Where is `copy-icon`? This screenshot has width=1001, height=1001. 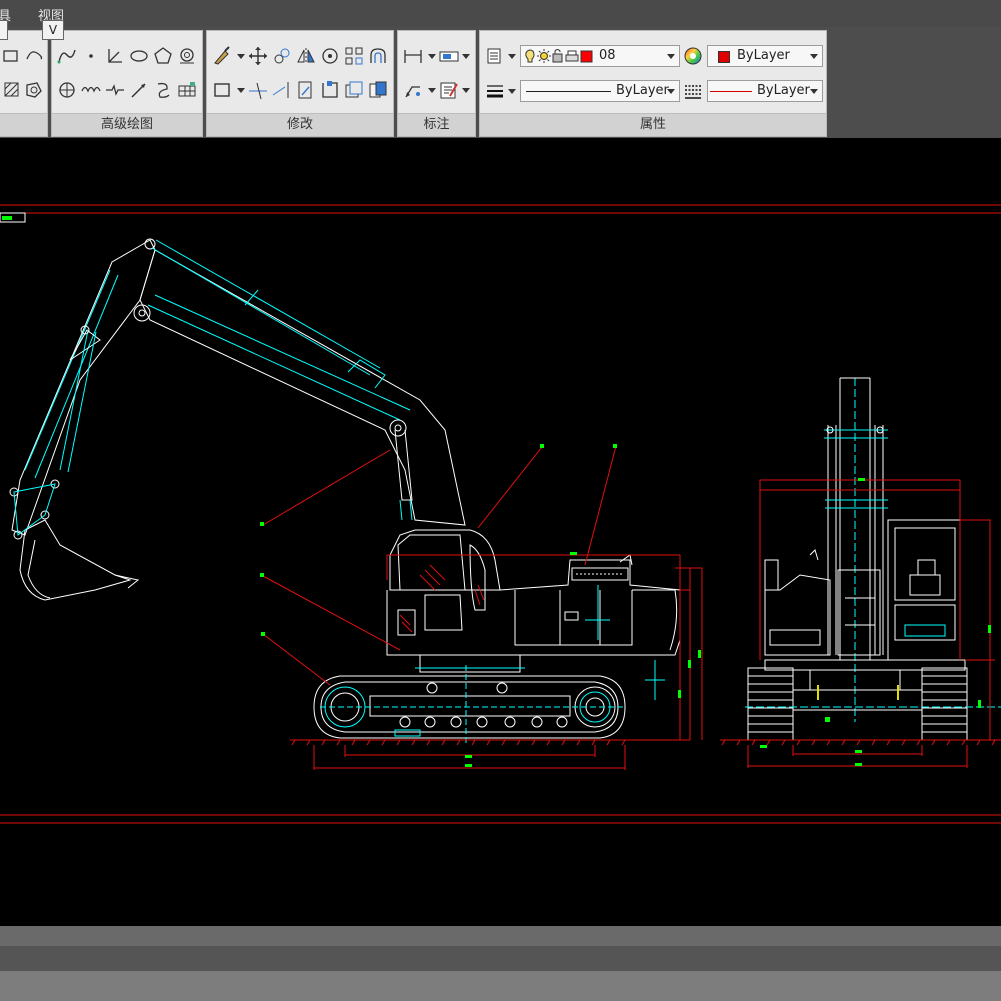
copy-icon is located at coordinates (282, 56).